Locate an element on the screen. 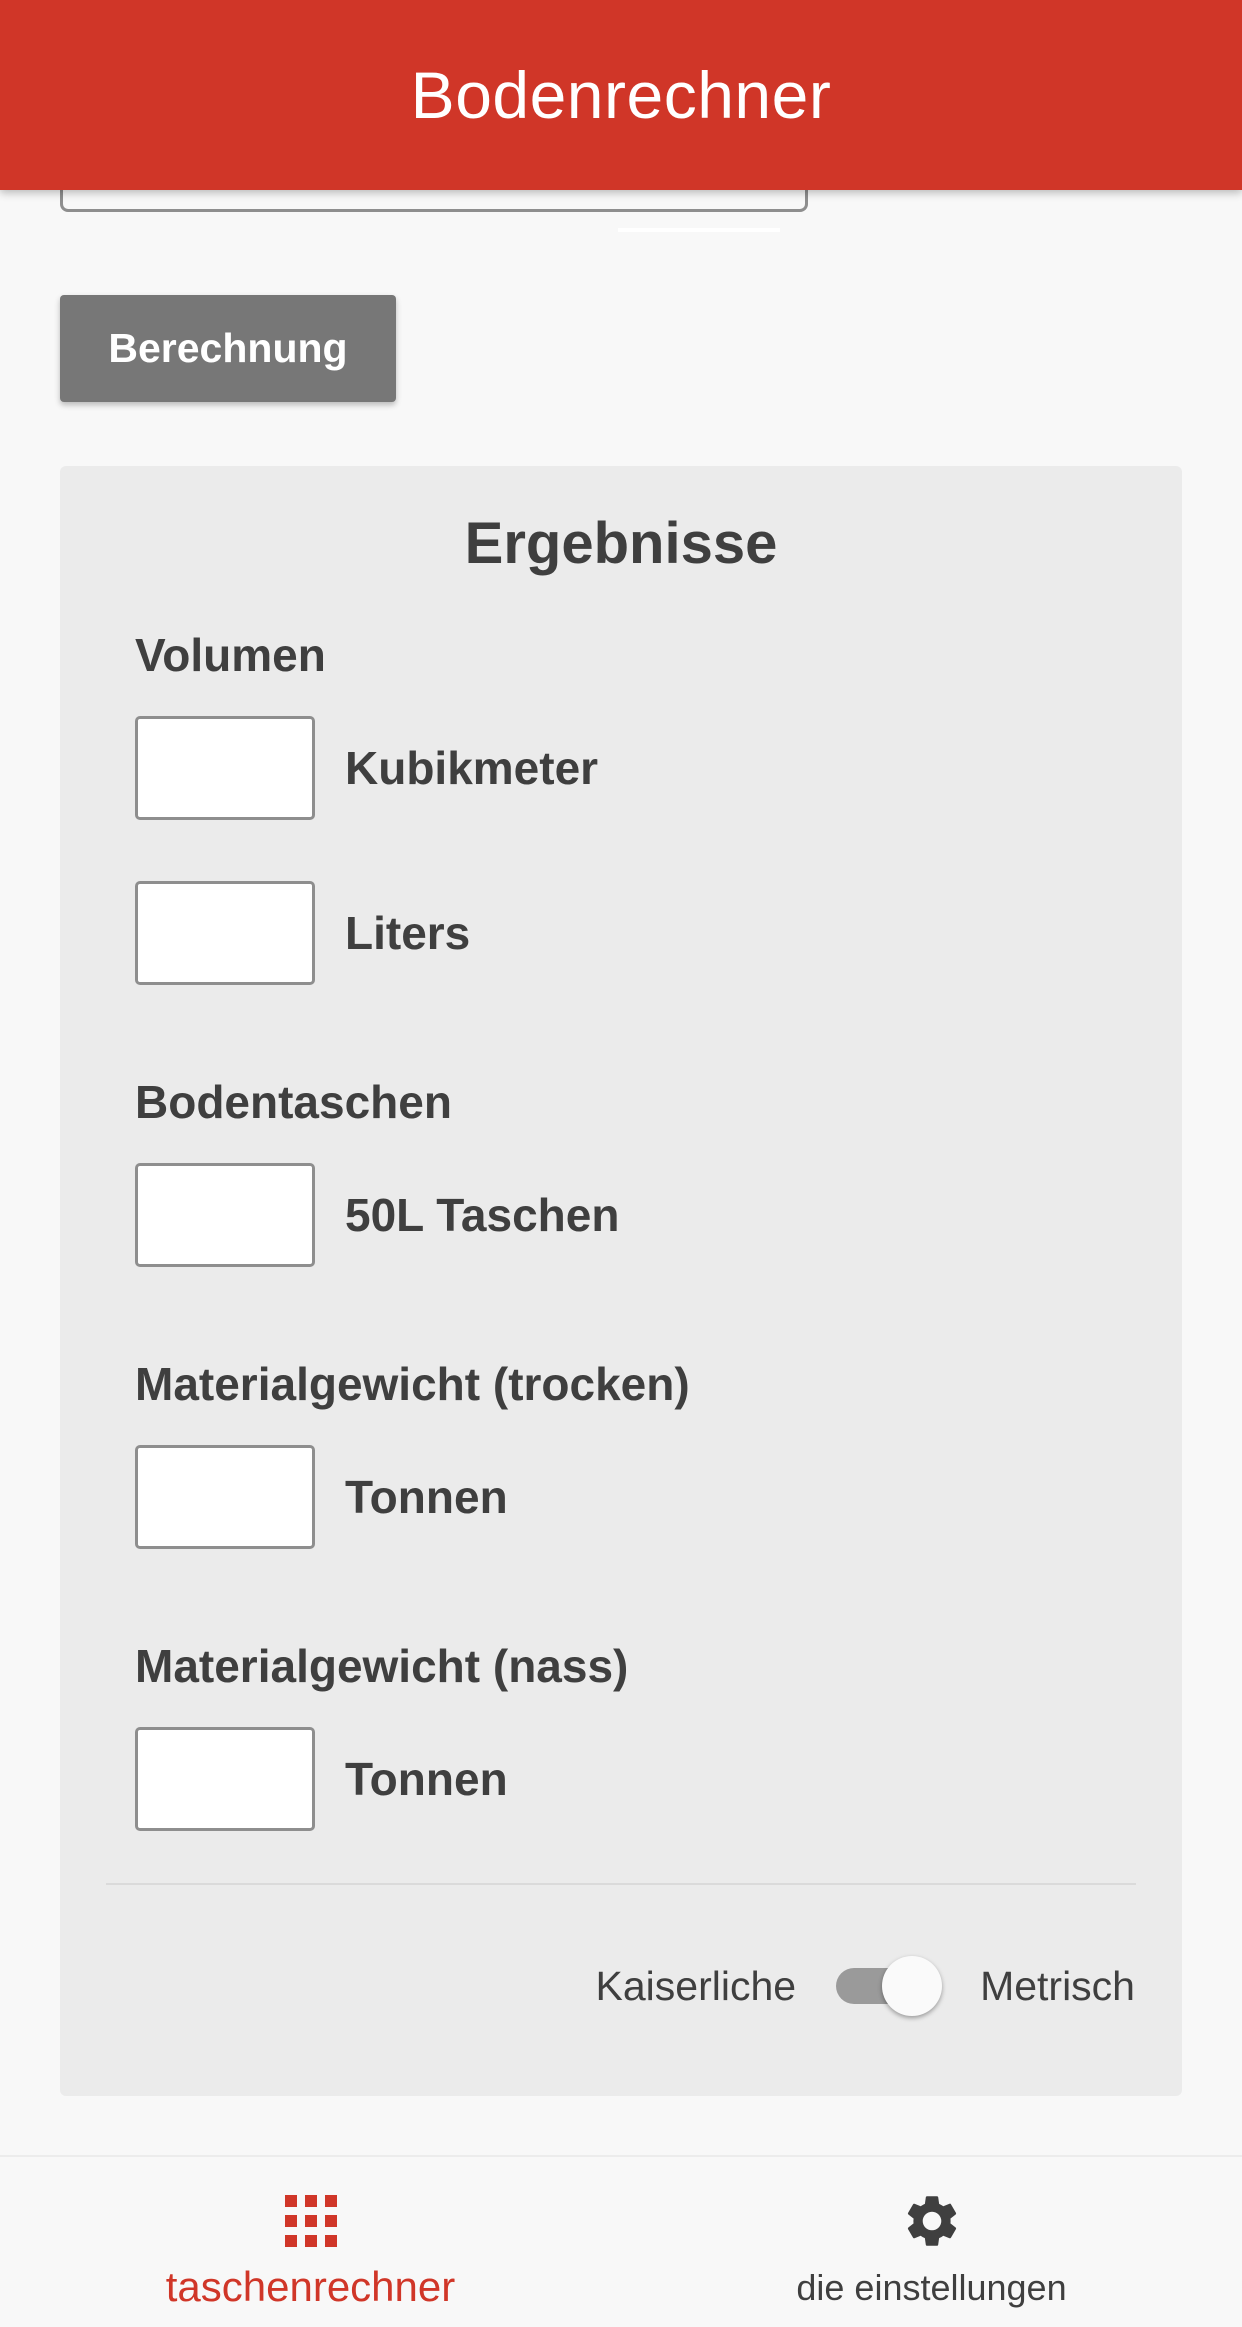  volume-label: Volumen is located at coordinates (230, 655).